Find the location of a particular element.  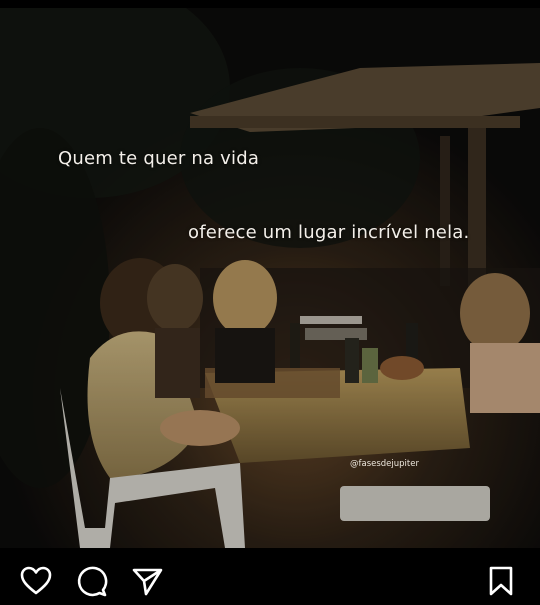

caption-line-2: oferece um lugar incrível nela. is located at coordinates (329, 232).